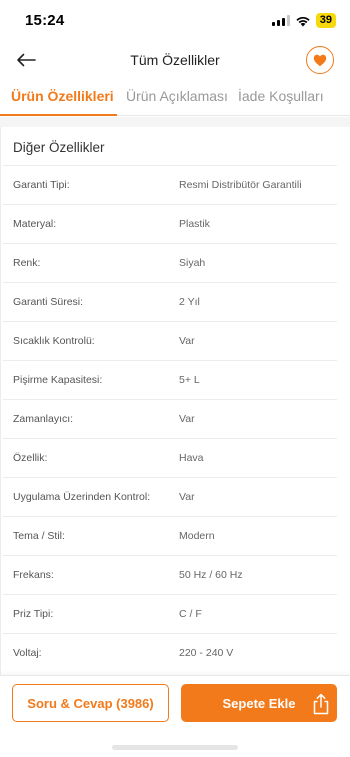 This screenshot has width=350, height=757. I want to click on feature-value: Plastik, so click(194, 224).